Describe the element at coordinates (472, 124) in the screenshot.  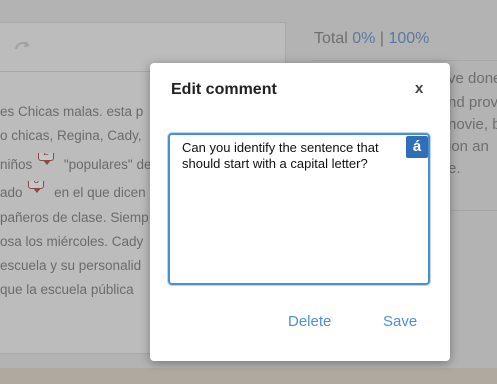
I see `feedback-fragment: novie, b` at that location.